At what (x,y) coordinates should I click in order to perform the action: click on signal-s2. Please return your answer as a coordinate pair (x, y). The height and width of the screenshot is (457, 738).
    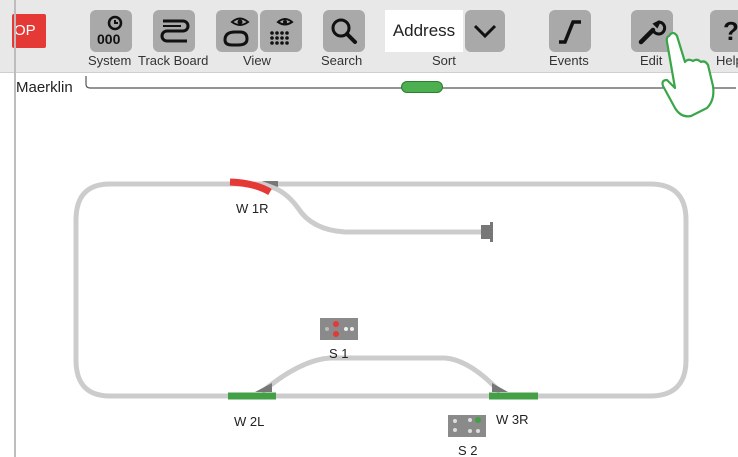
    Looking at the image, I should click on (467, 426).